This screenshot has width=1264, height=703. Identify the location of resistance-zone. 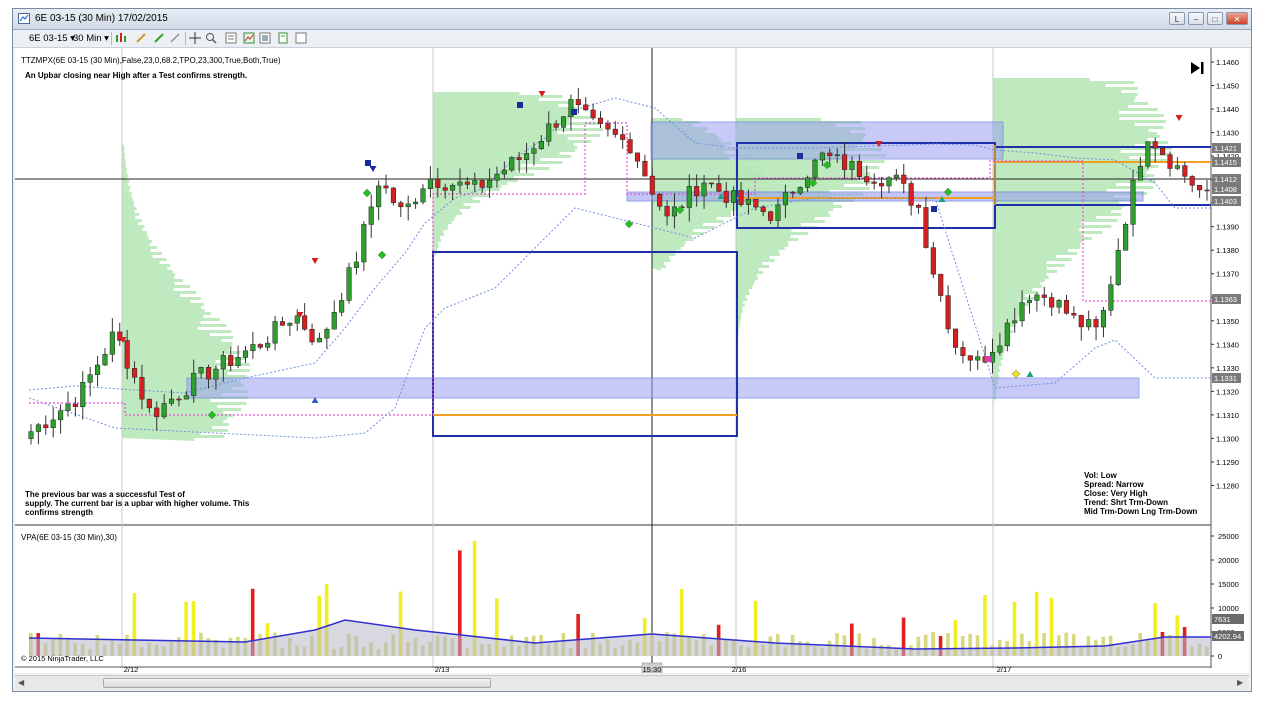
(827, 140).